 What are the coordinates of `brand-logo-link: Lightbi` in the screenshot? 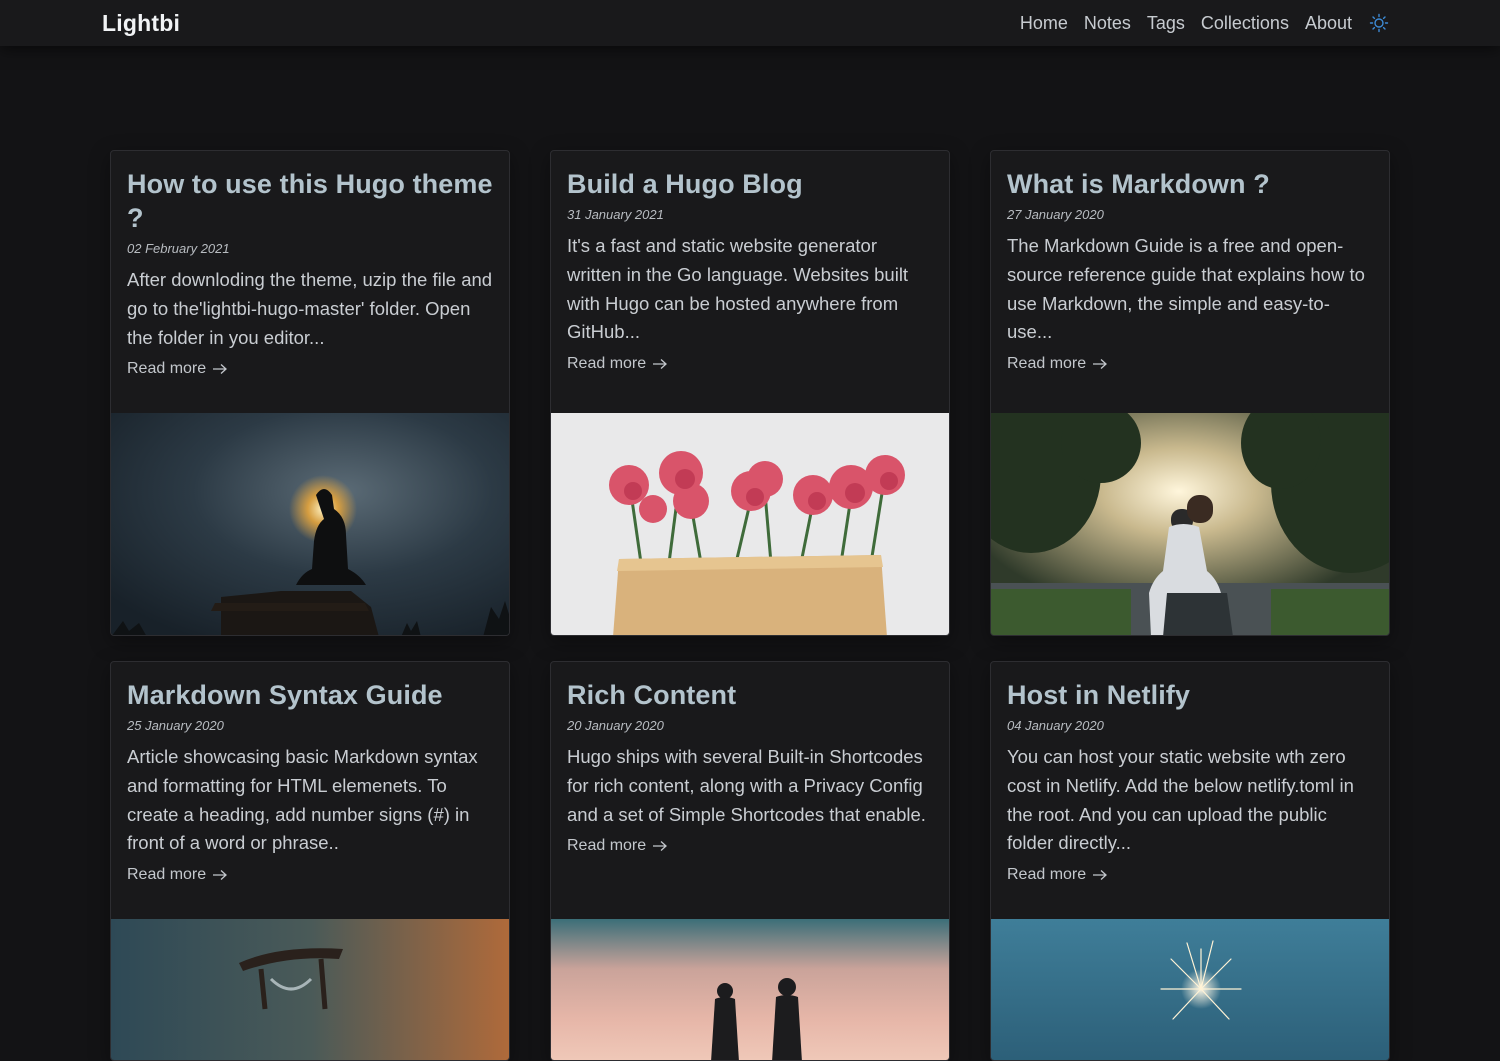 It's located at (141, 23).